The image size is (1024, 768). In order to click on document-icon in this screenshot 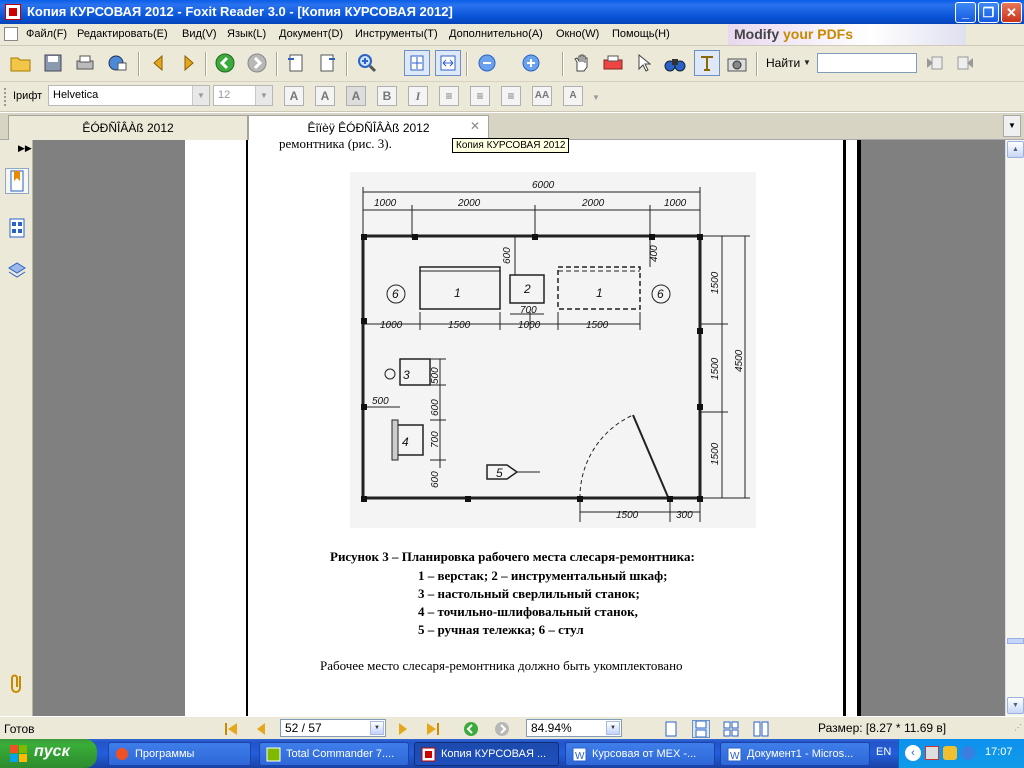, I will do `click(11, 34)`.